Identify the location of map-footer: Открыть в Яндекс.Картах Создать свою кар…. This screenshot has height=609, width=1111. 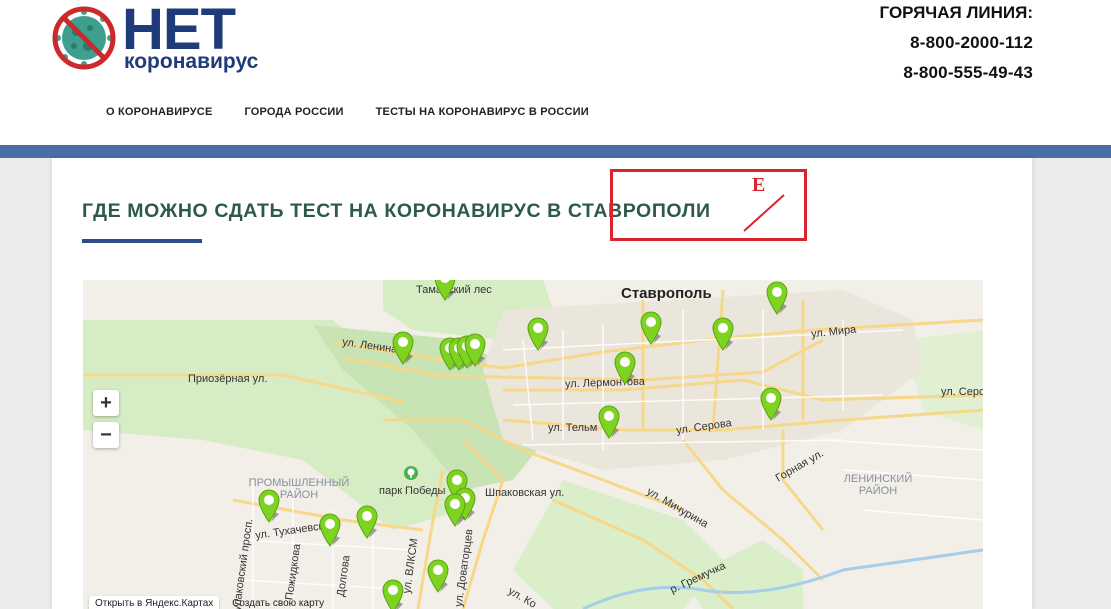
(206, 602).